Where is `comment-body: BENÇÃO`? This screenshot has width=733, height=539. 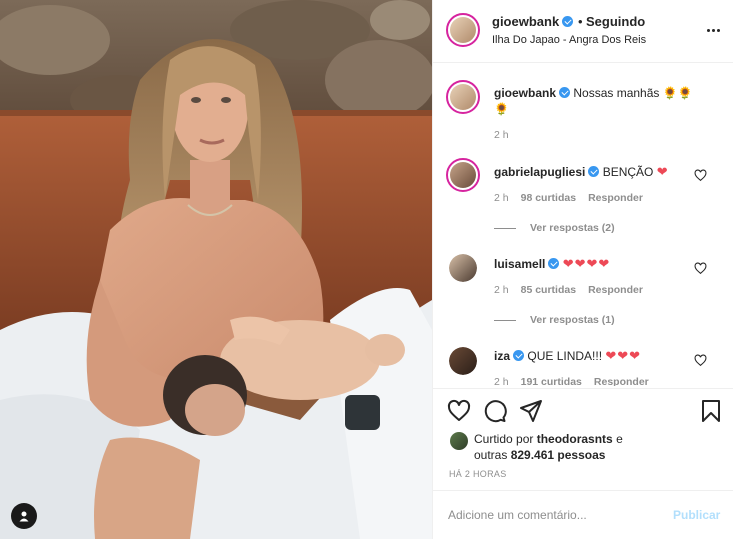
comment-body: BENÇÃO is located at coordinates (628, 172).